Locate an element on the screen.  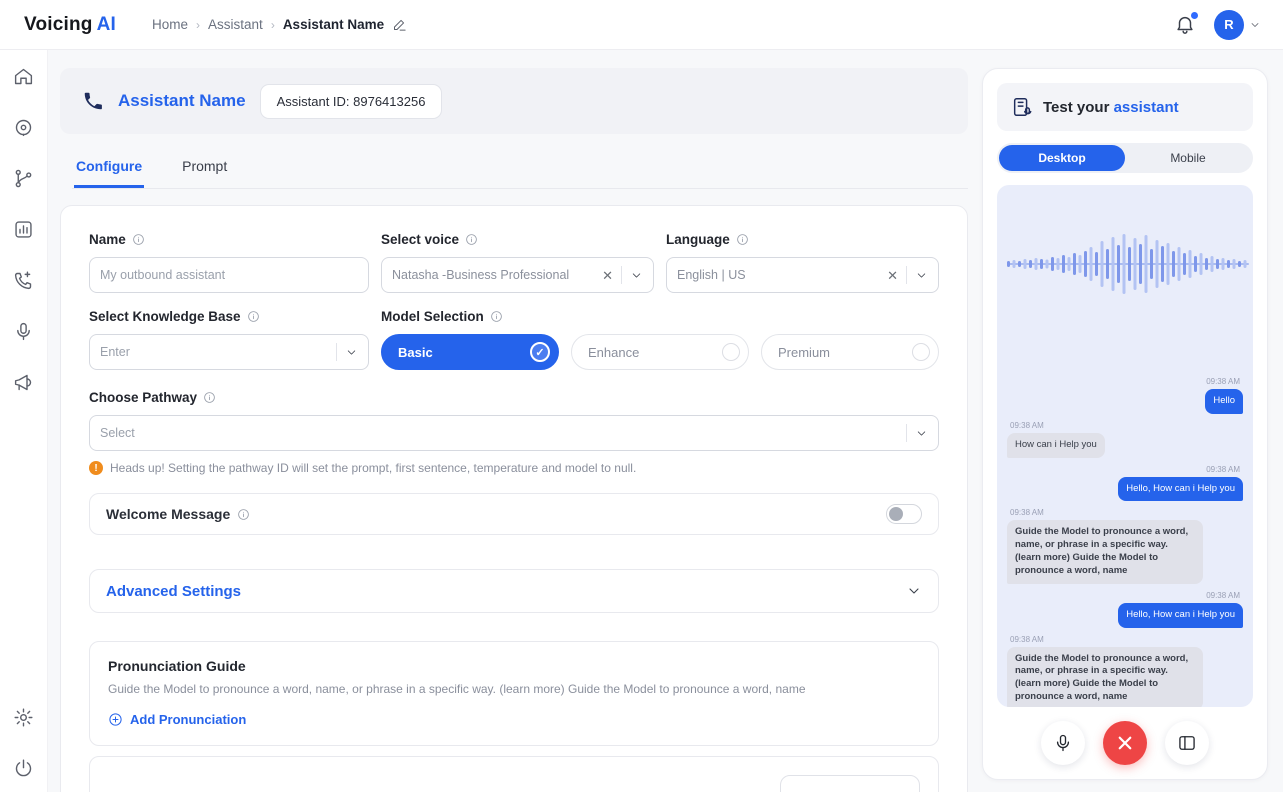
partial-button is located at coordinates (850, 783).